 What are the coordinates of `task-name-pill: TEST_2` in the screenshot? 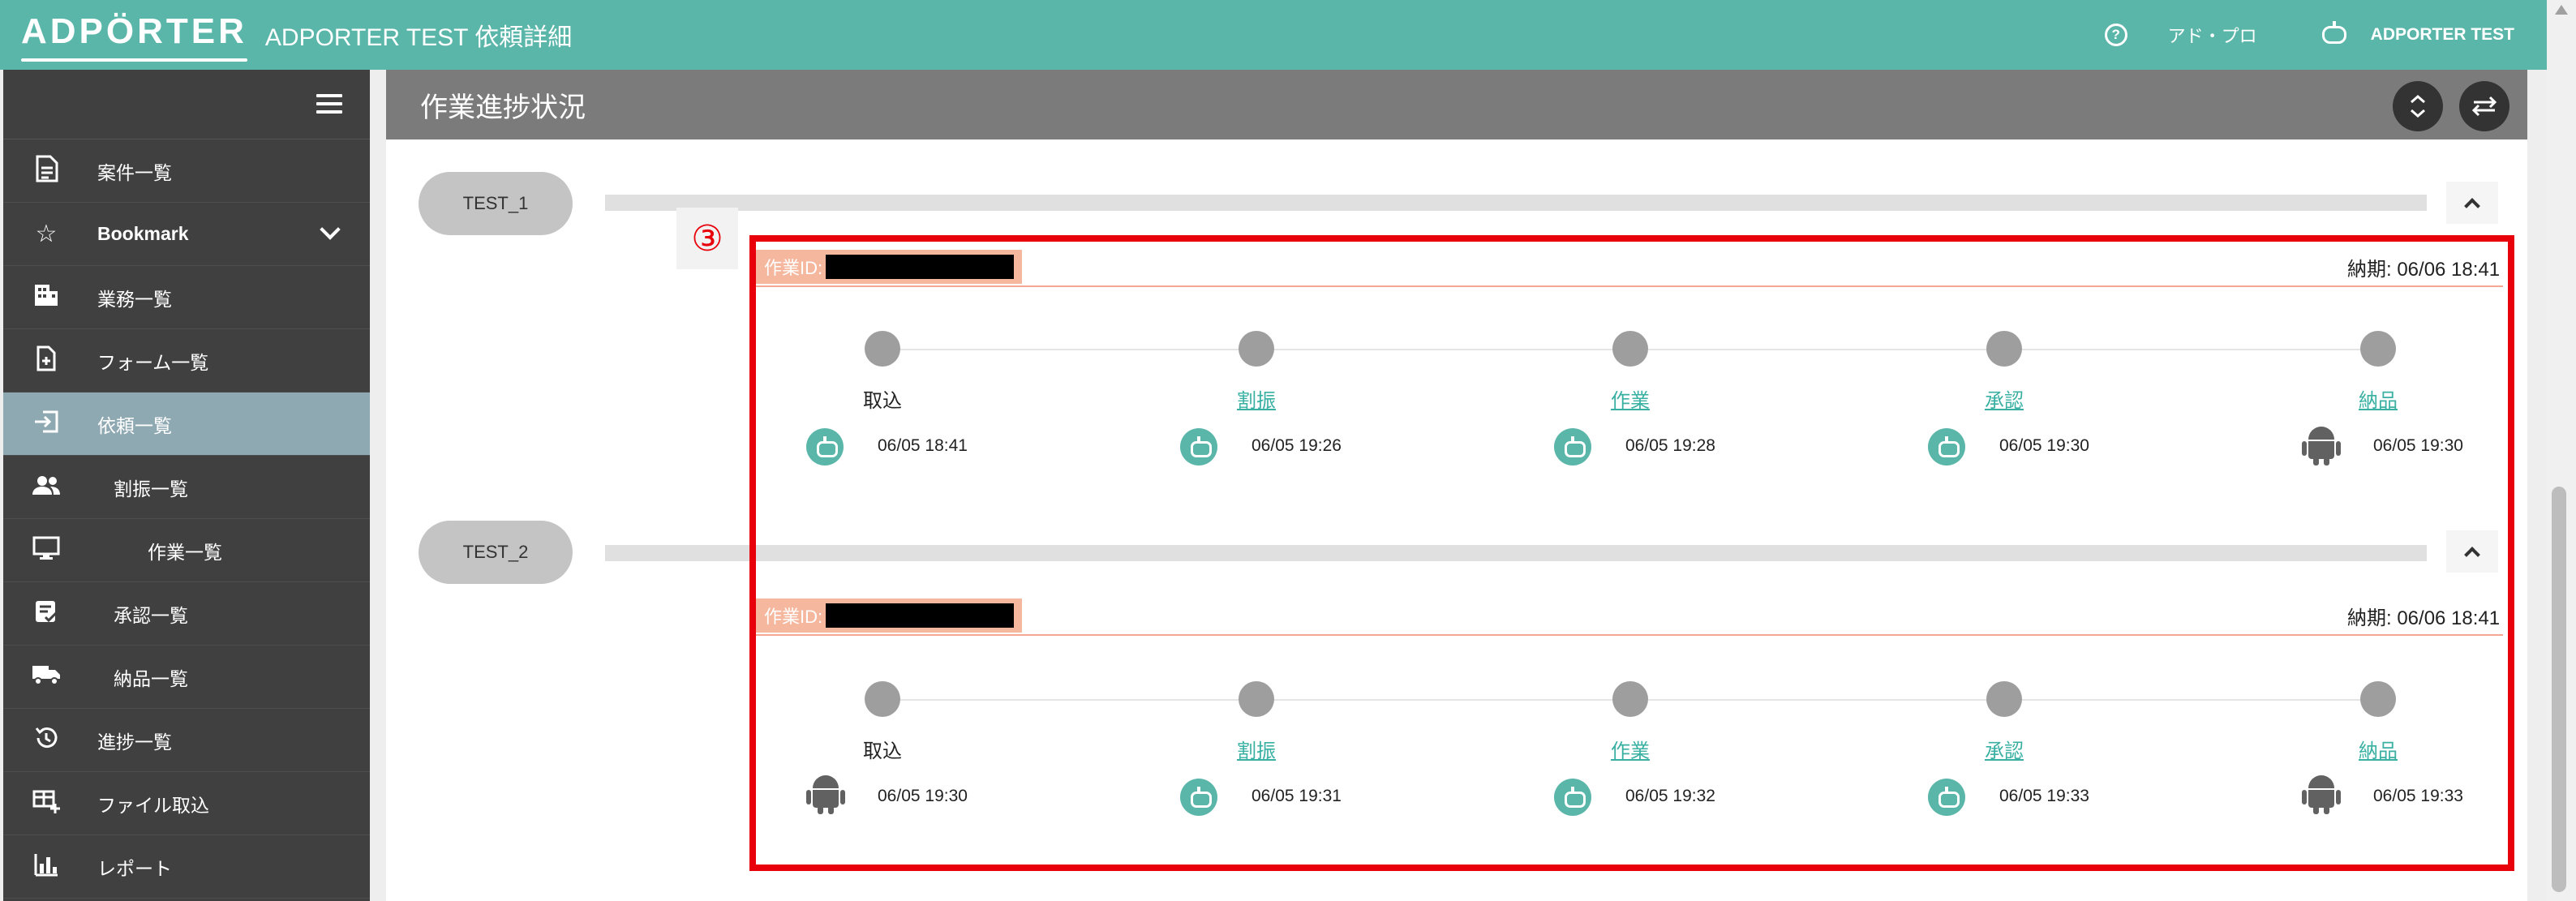 It's located at (496, 552).